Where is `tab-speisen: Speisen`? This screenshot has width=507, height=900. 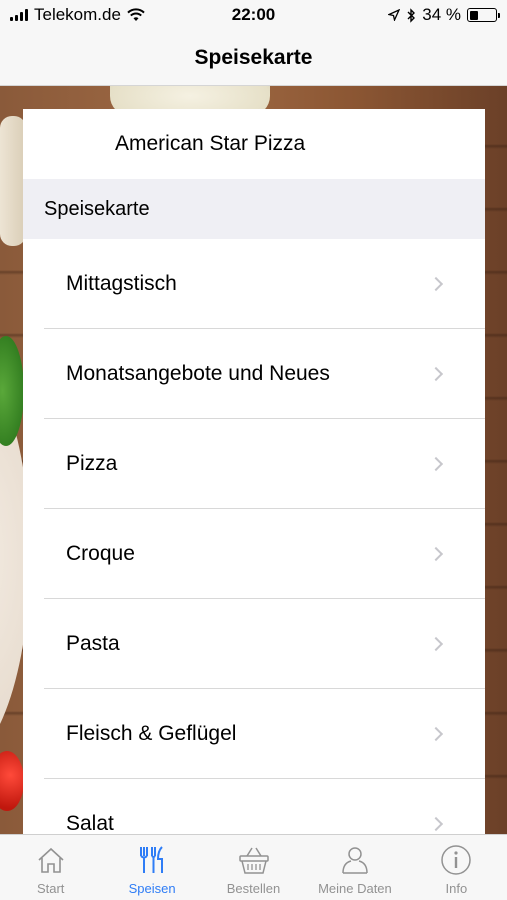 tab-speisen: Speisen is located at coordinates (151, 867).